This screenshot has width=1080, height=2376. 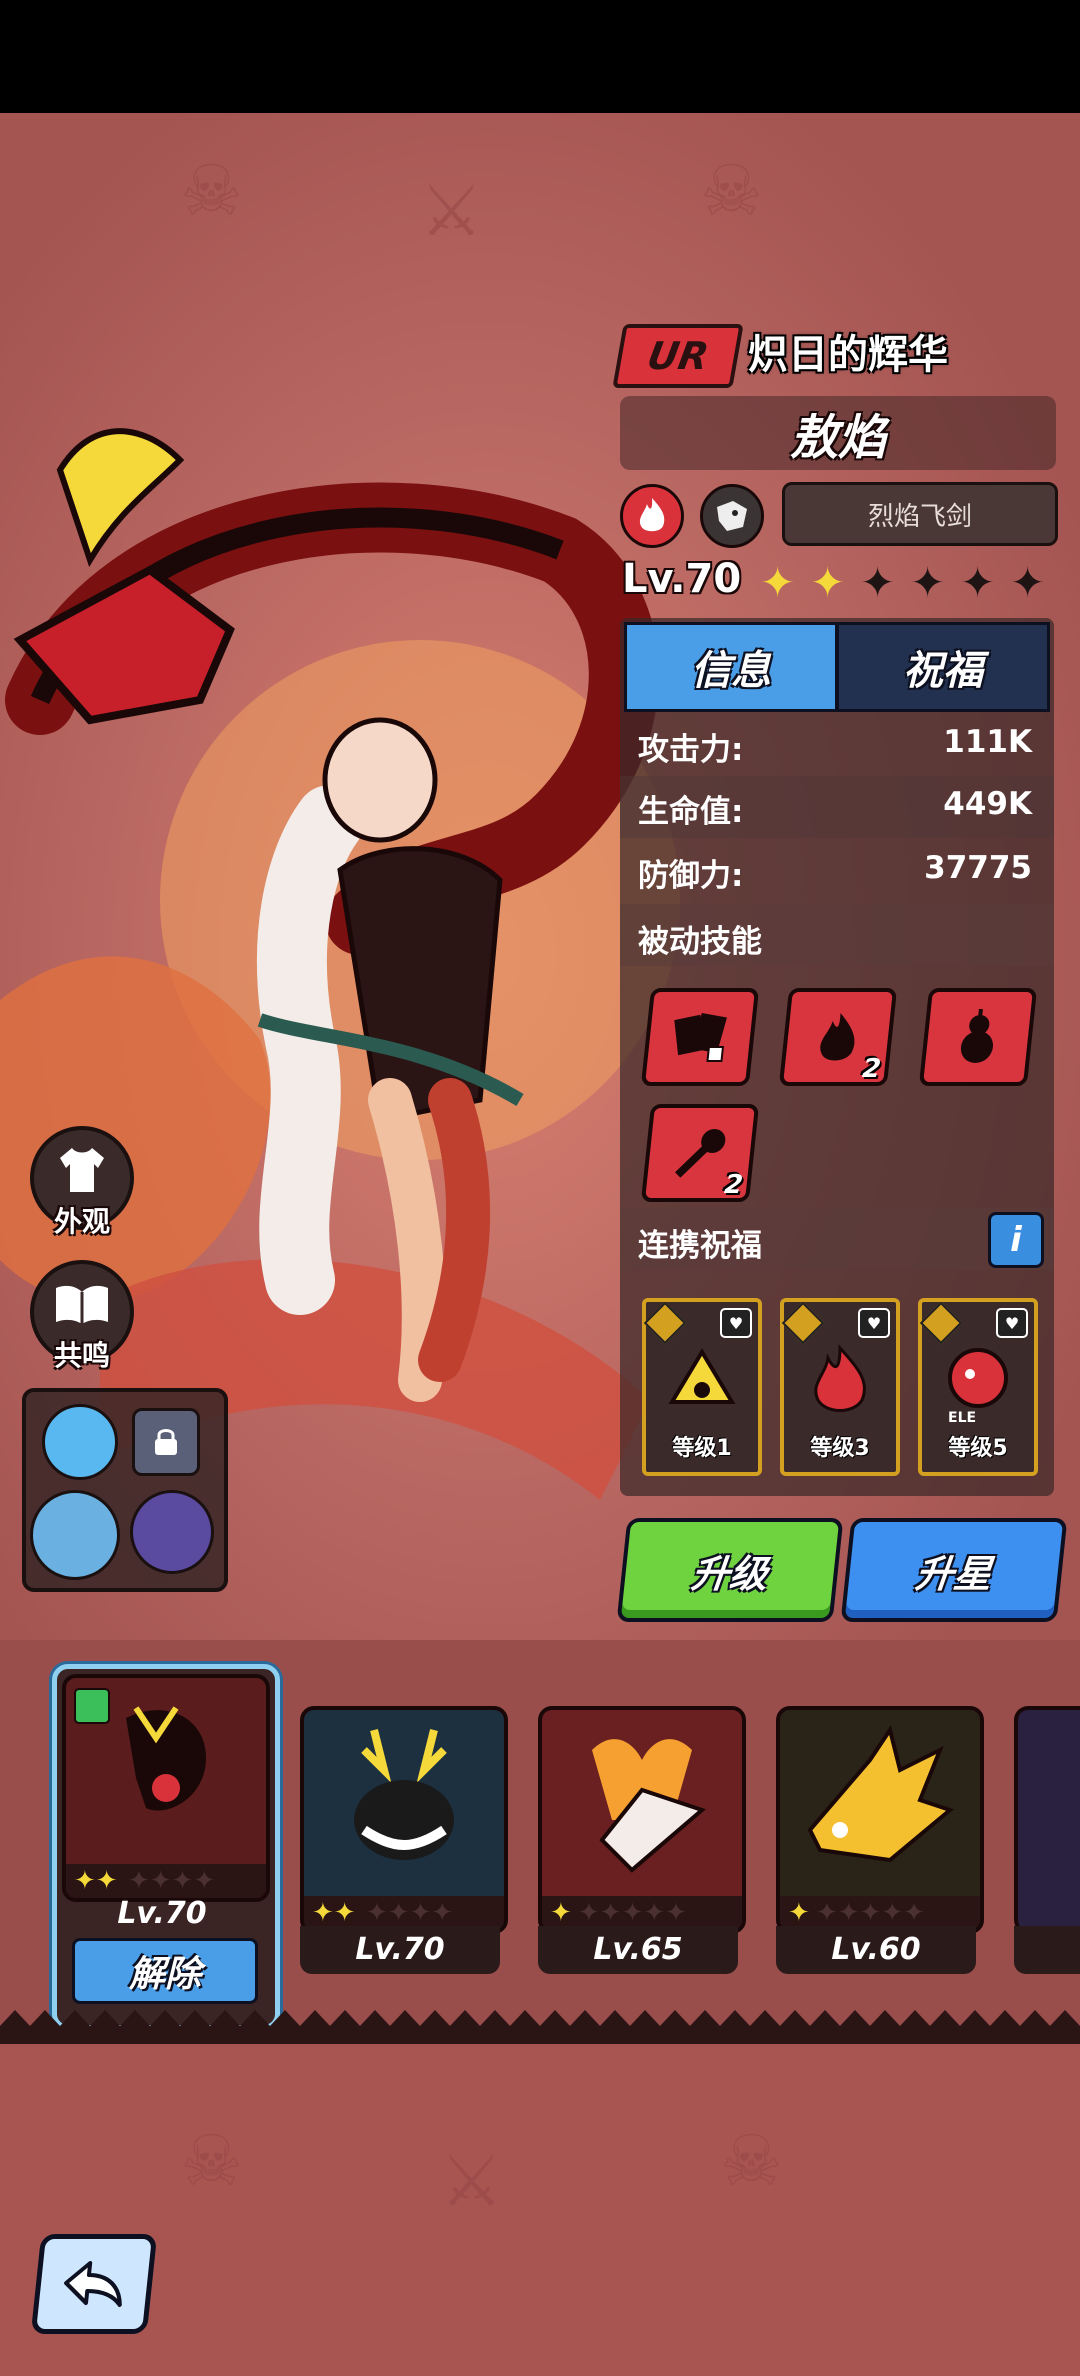 I want to click on fire-element-icon, so click(x=652, y=516).